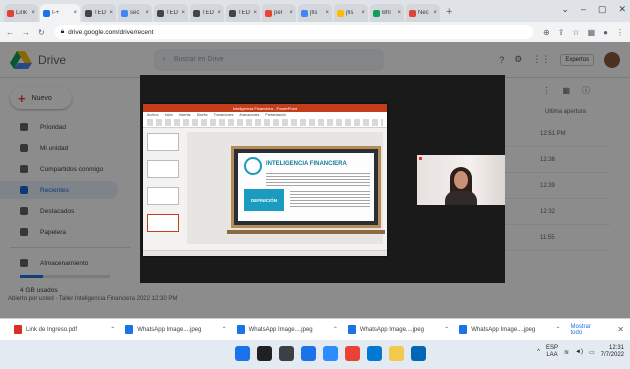  I want to click on show-all-downloads-button: Mostrar todo, so click(586, 330).